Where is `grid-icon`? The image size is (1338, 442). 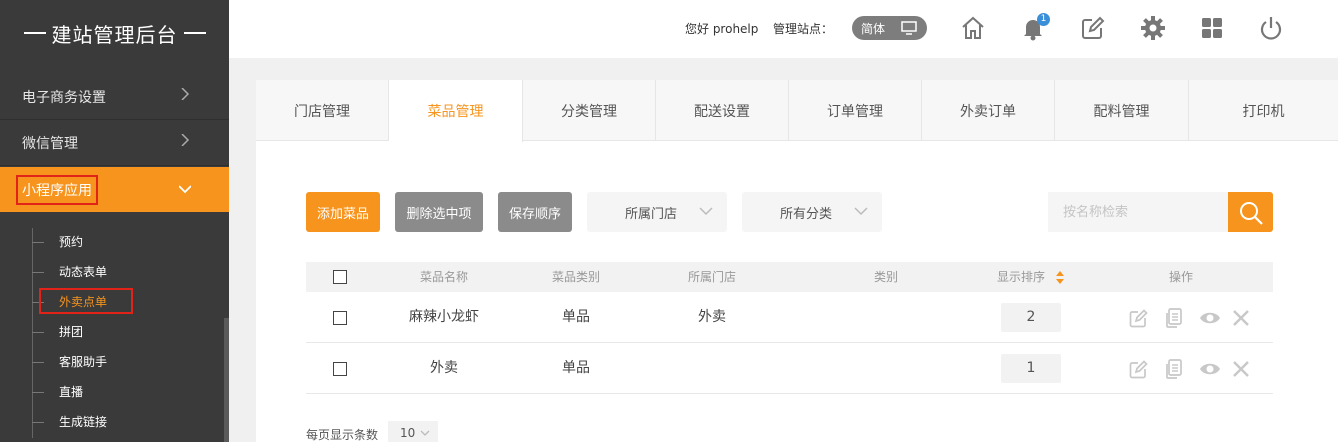 grid-icon is located at coordinates (1212, 28).